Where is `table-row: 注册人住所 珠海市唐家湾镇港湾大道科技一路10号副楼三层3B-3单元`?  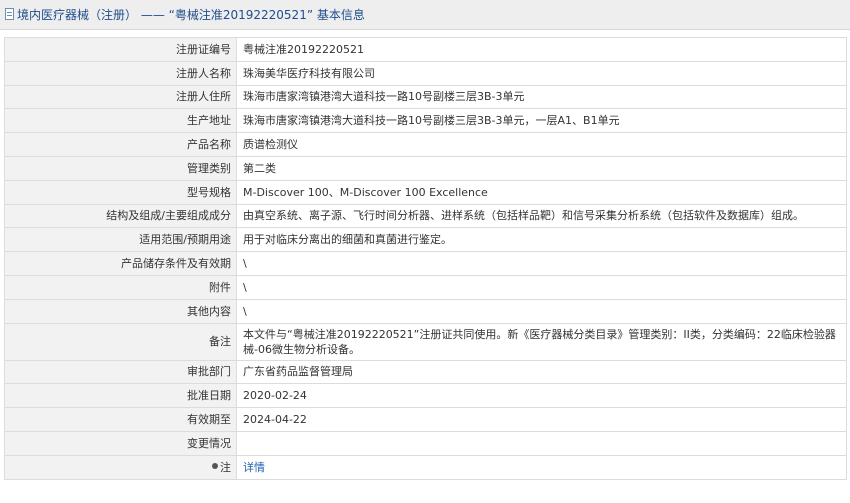
table-row: 注册人住所 珠海市唐家湾镇港湾大道科技一路10号副楼三层3B-3单元 is located at coordinates (425, 97).